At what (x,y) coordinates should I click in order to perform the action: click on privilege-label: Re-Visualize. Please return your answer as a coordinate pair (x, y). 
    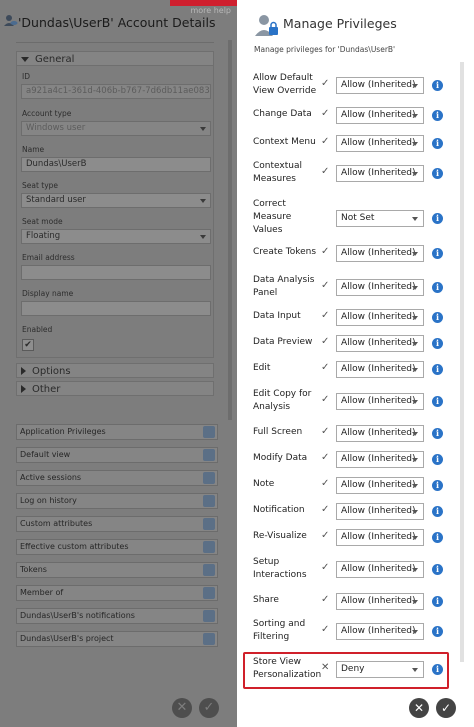
    Looking at the image, I should click on (280, 536).